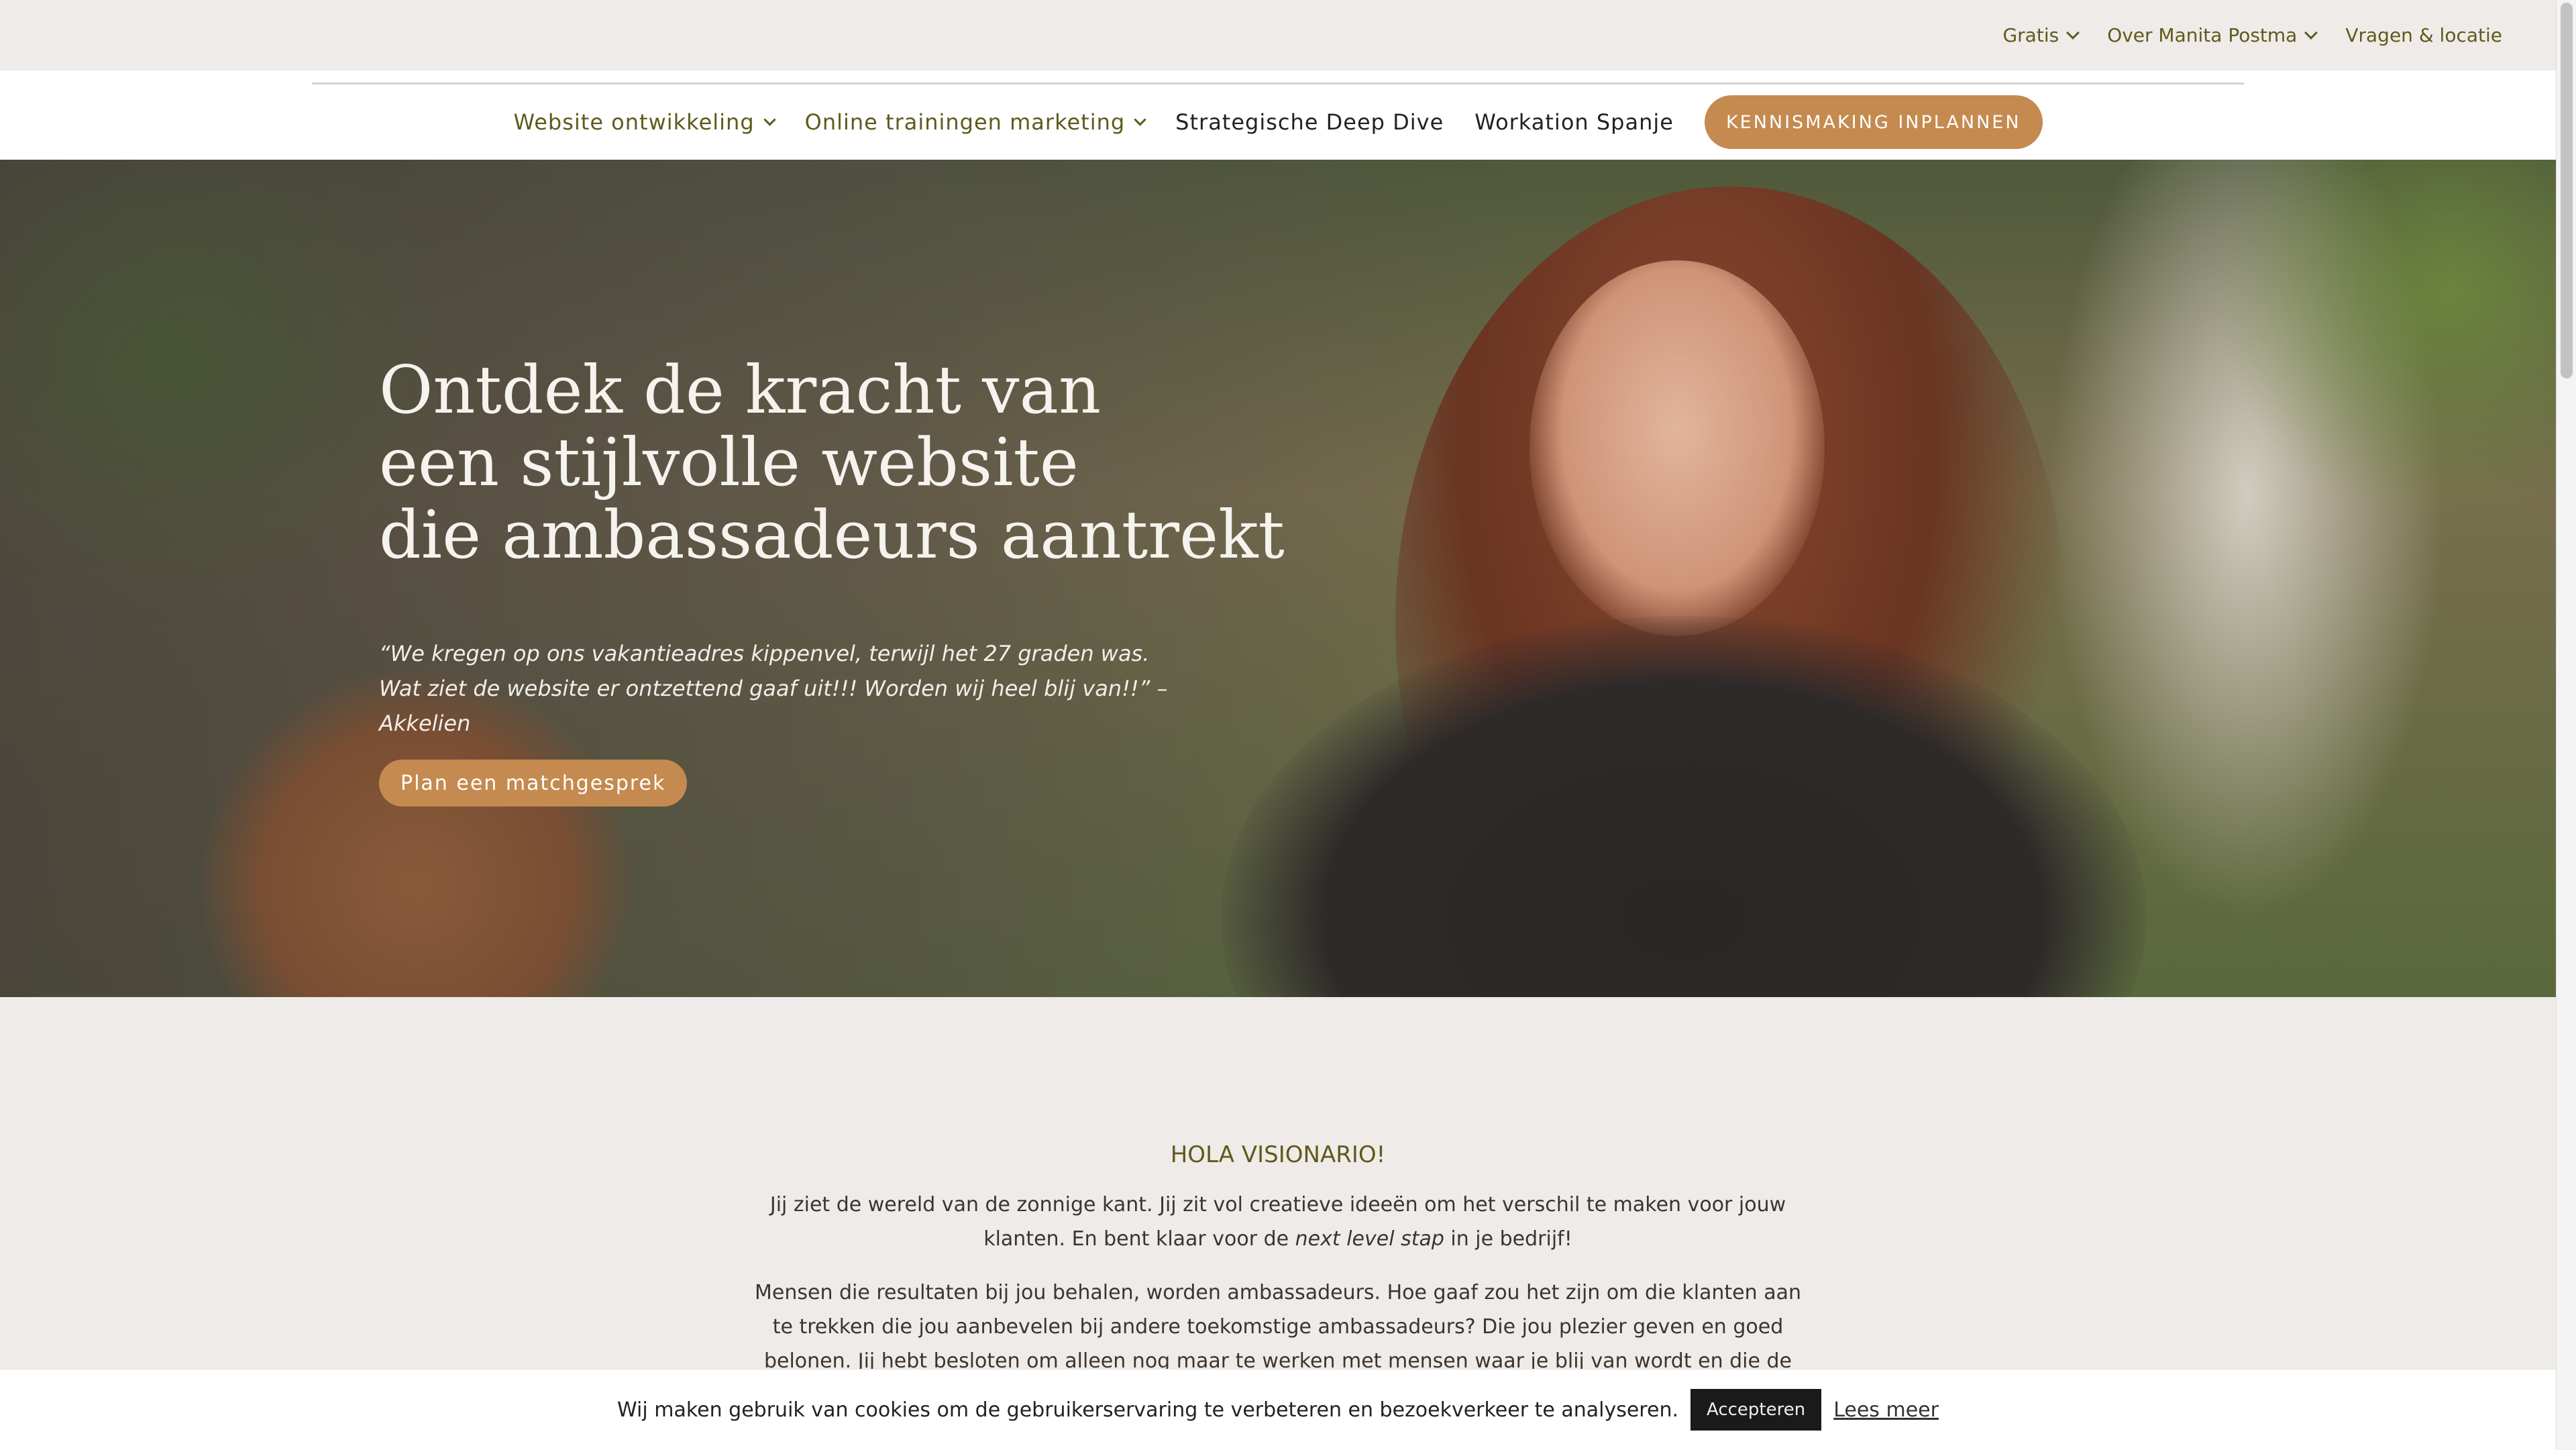 This screenshot has height=1450, width=2576. Describe the element at coordinates (1369, 1239) in the screenshot. I see `intro-emphasis: next level stap` at that location.